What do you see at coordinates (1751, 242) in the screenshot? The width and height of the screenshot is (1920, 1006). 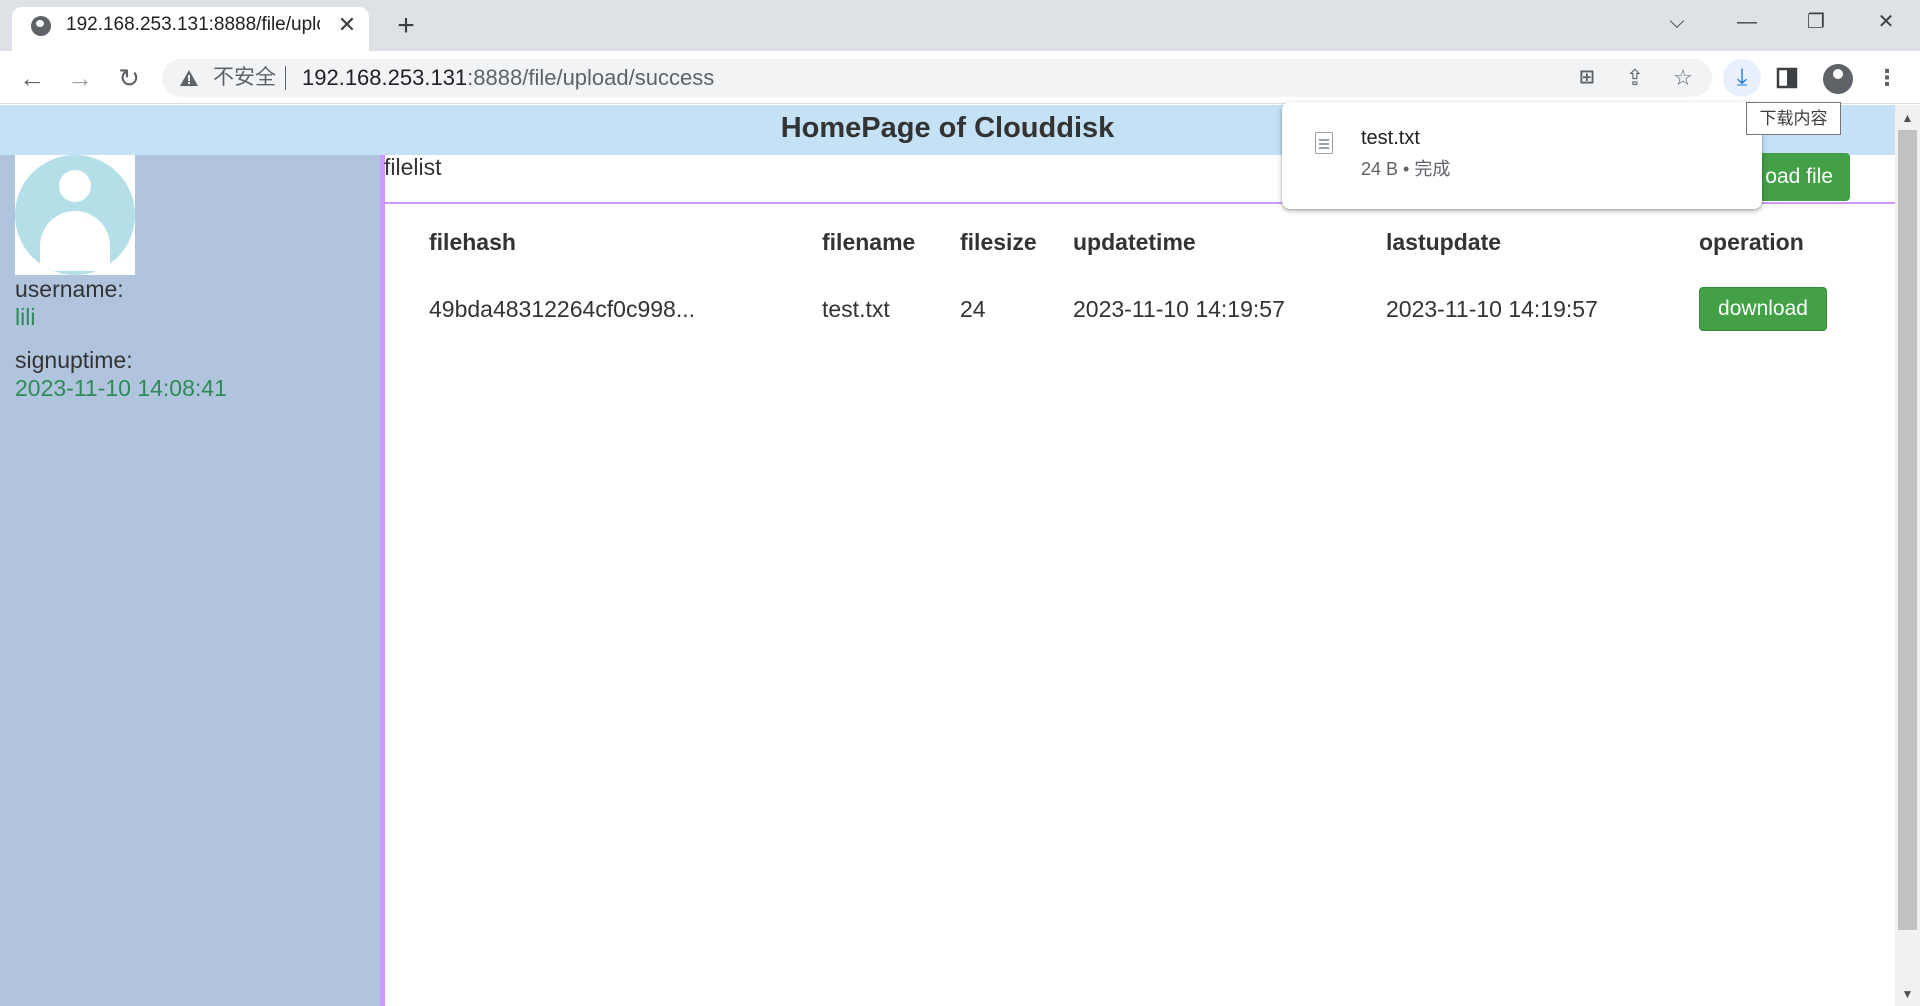 I see `column-header-operation: operation` at bounding box center [1751, 242].